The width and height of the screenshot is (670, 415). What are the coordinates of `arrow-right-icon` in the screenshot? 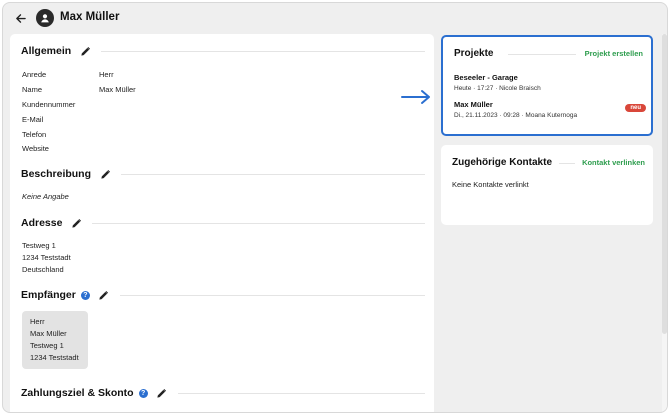 It's located at (415, 97).